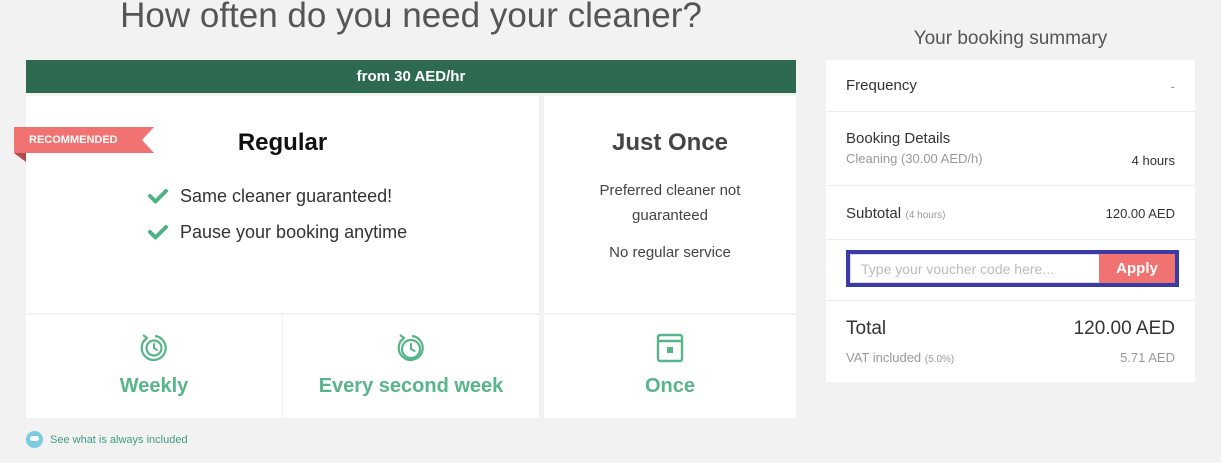  I want to click on once-description: Preferred cleaner not guaranteed, so click(670, 203).